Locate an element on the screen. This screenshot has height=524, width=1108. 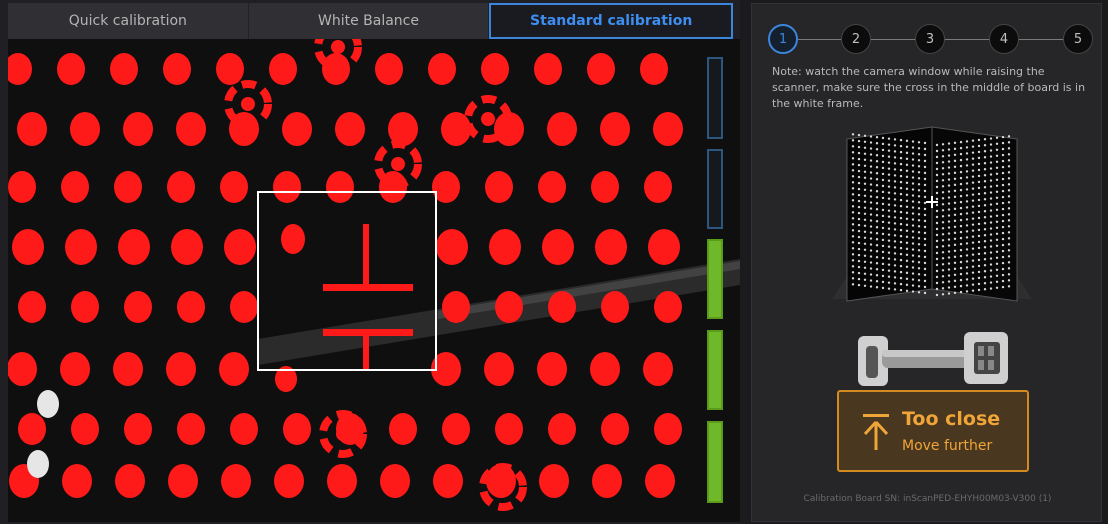
warning-title: Too close is located at coordinates (951, 419).